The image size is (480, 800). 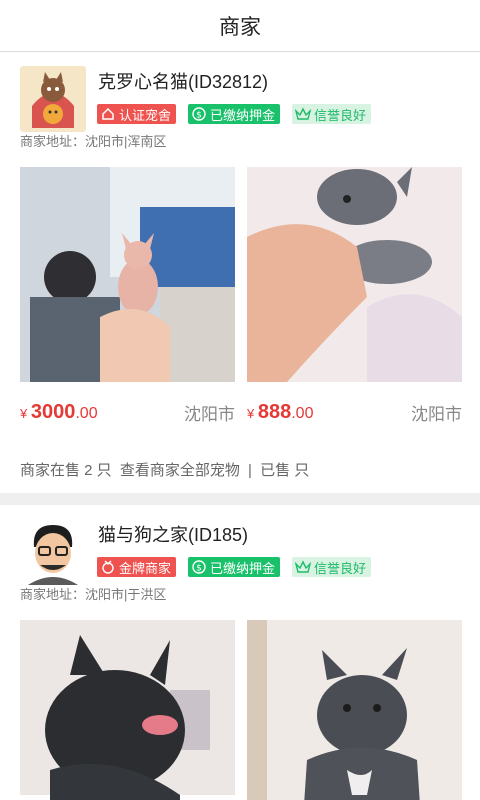 I want to click on pet-price: ¥ 3000.00, so click(x=59, y=412).